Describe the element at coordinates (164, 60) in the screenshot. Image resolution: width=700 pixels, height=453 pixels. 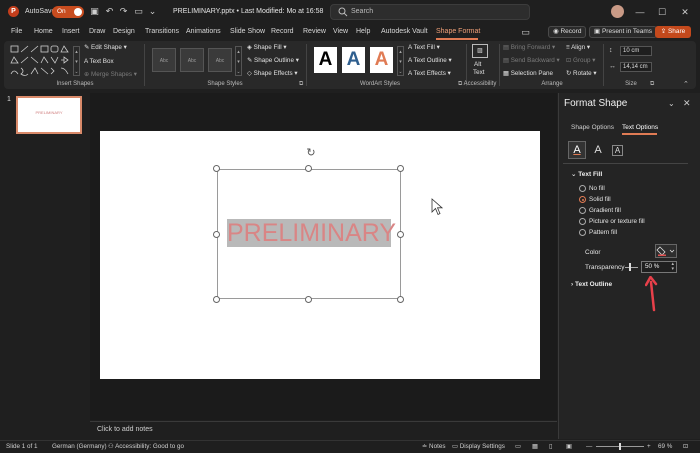
I see `shape-style-thumb-1: Abc` at that location.